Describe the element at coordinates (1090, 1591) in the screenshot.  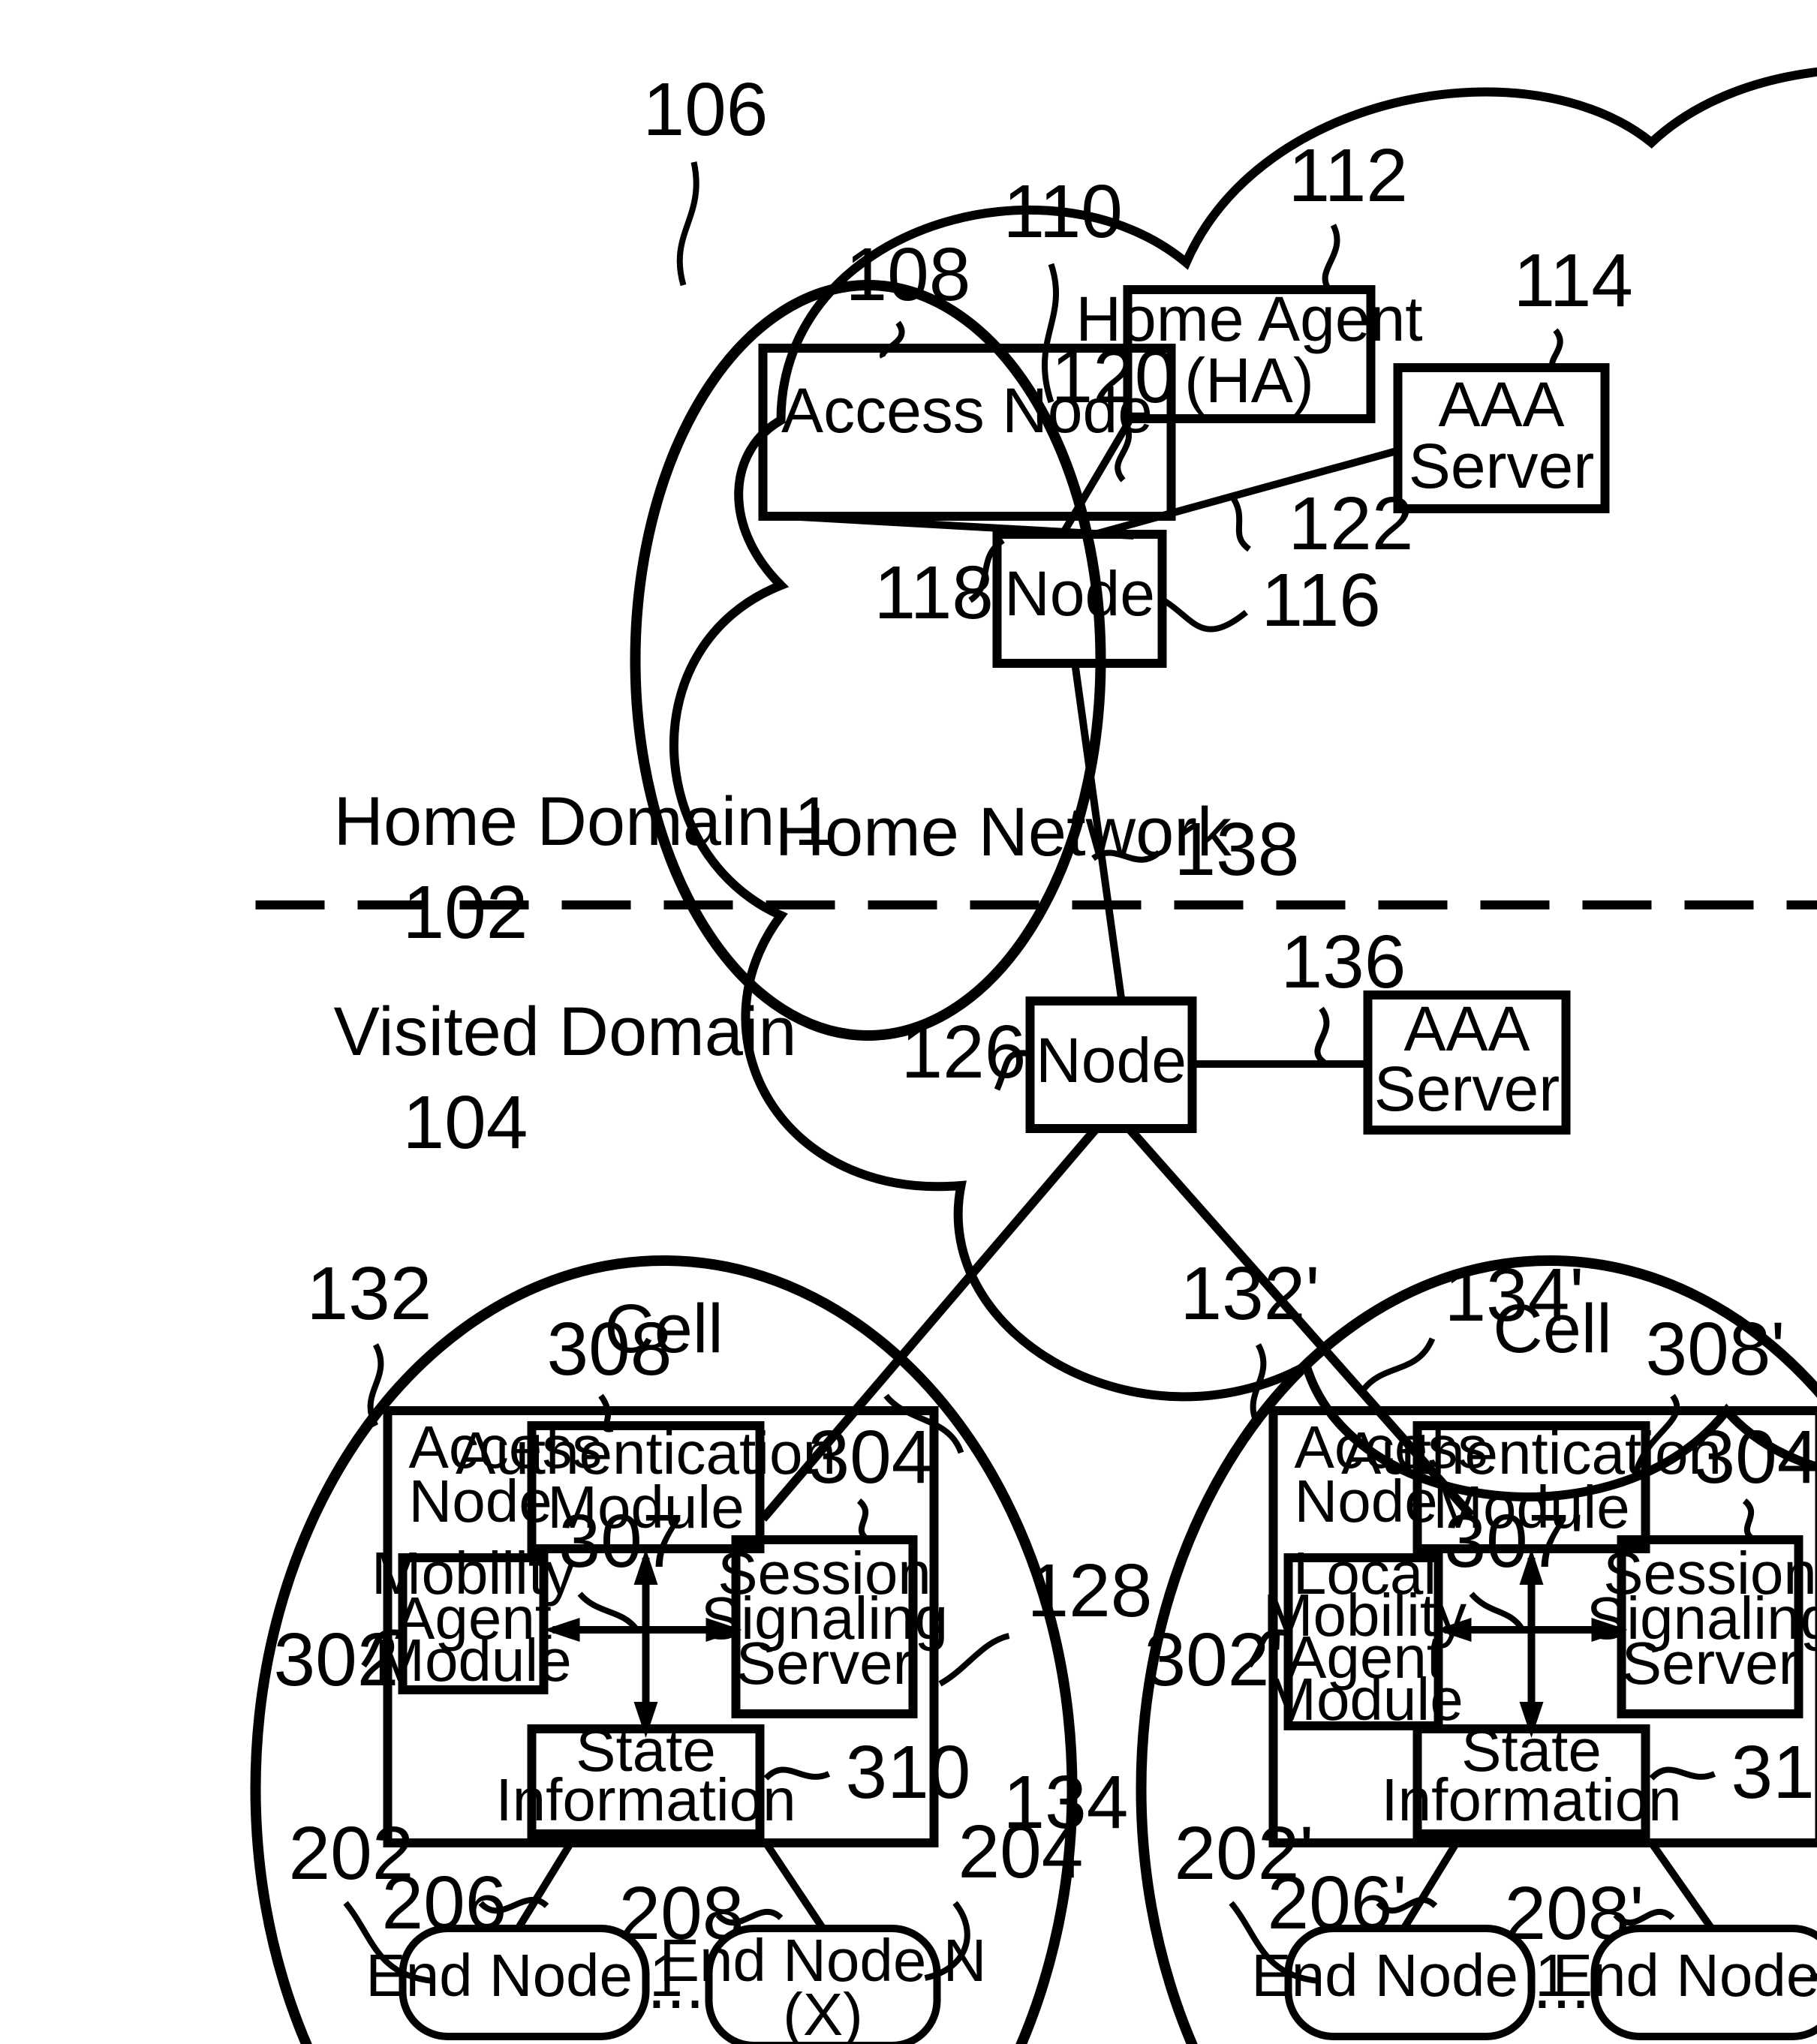
I see `ref-128: 128` at that location.